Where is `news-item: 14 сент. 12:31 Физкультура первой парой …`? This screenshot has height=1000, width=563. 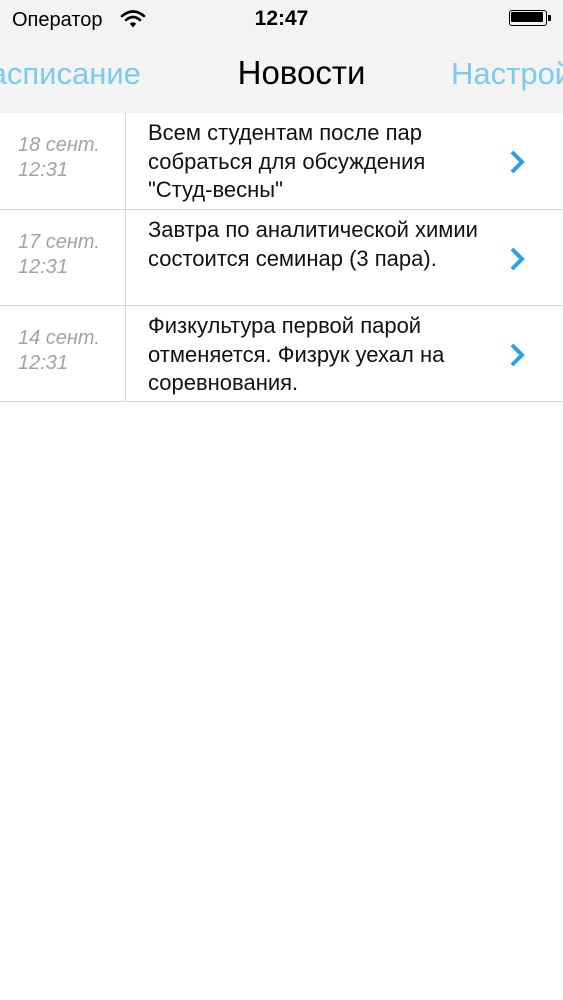
news-item: 14 сент. 12:31 Физкультура первой парой … is located at coordinates (281, 354).